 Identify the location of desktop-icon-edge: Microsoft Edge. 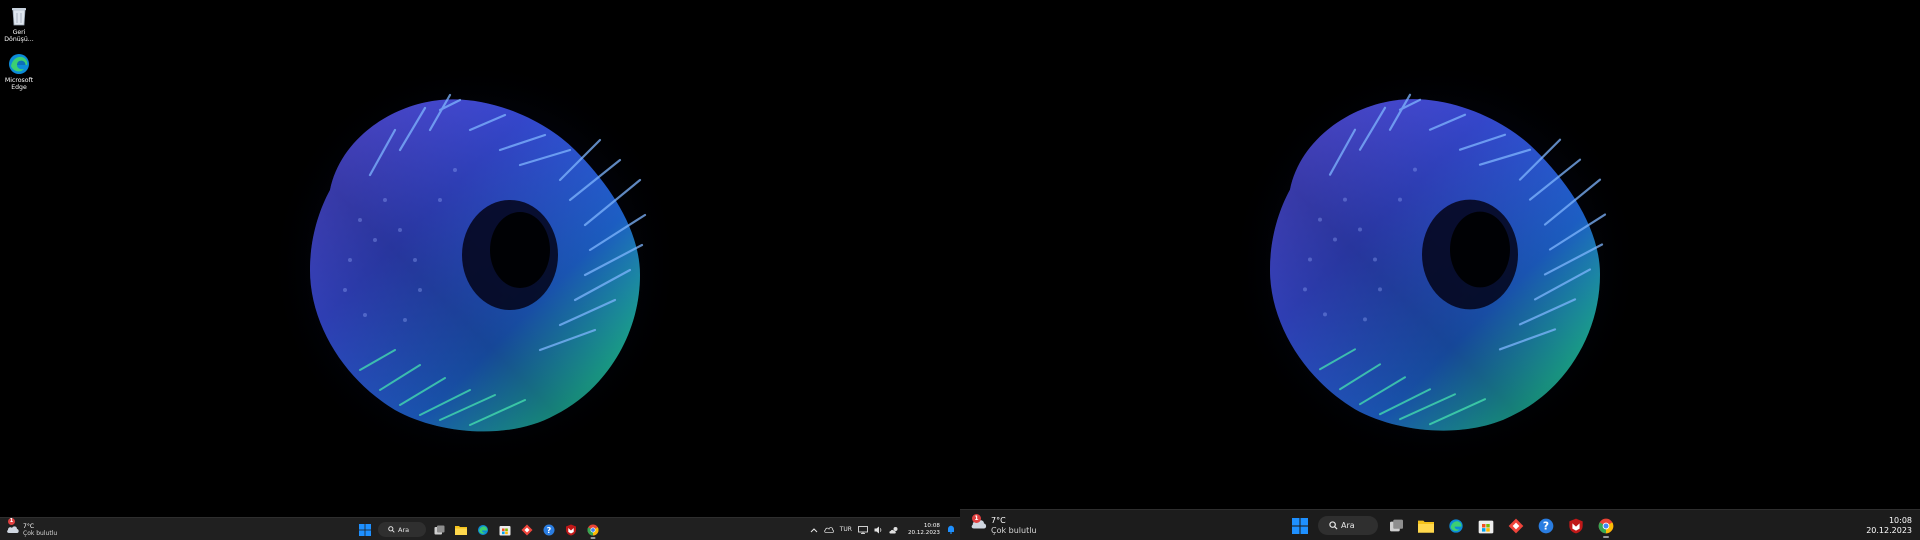
(19, 71).